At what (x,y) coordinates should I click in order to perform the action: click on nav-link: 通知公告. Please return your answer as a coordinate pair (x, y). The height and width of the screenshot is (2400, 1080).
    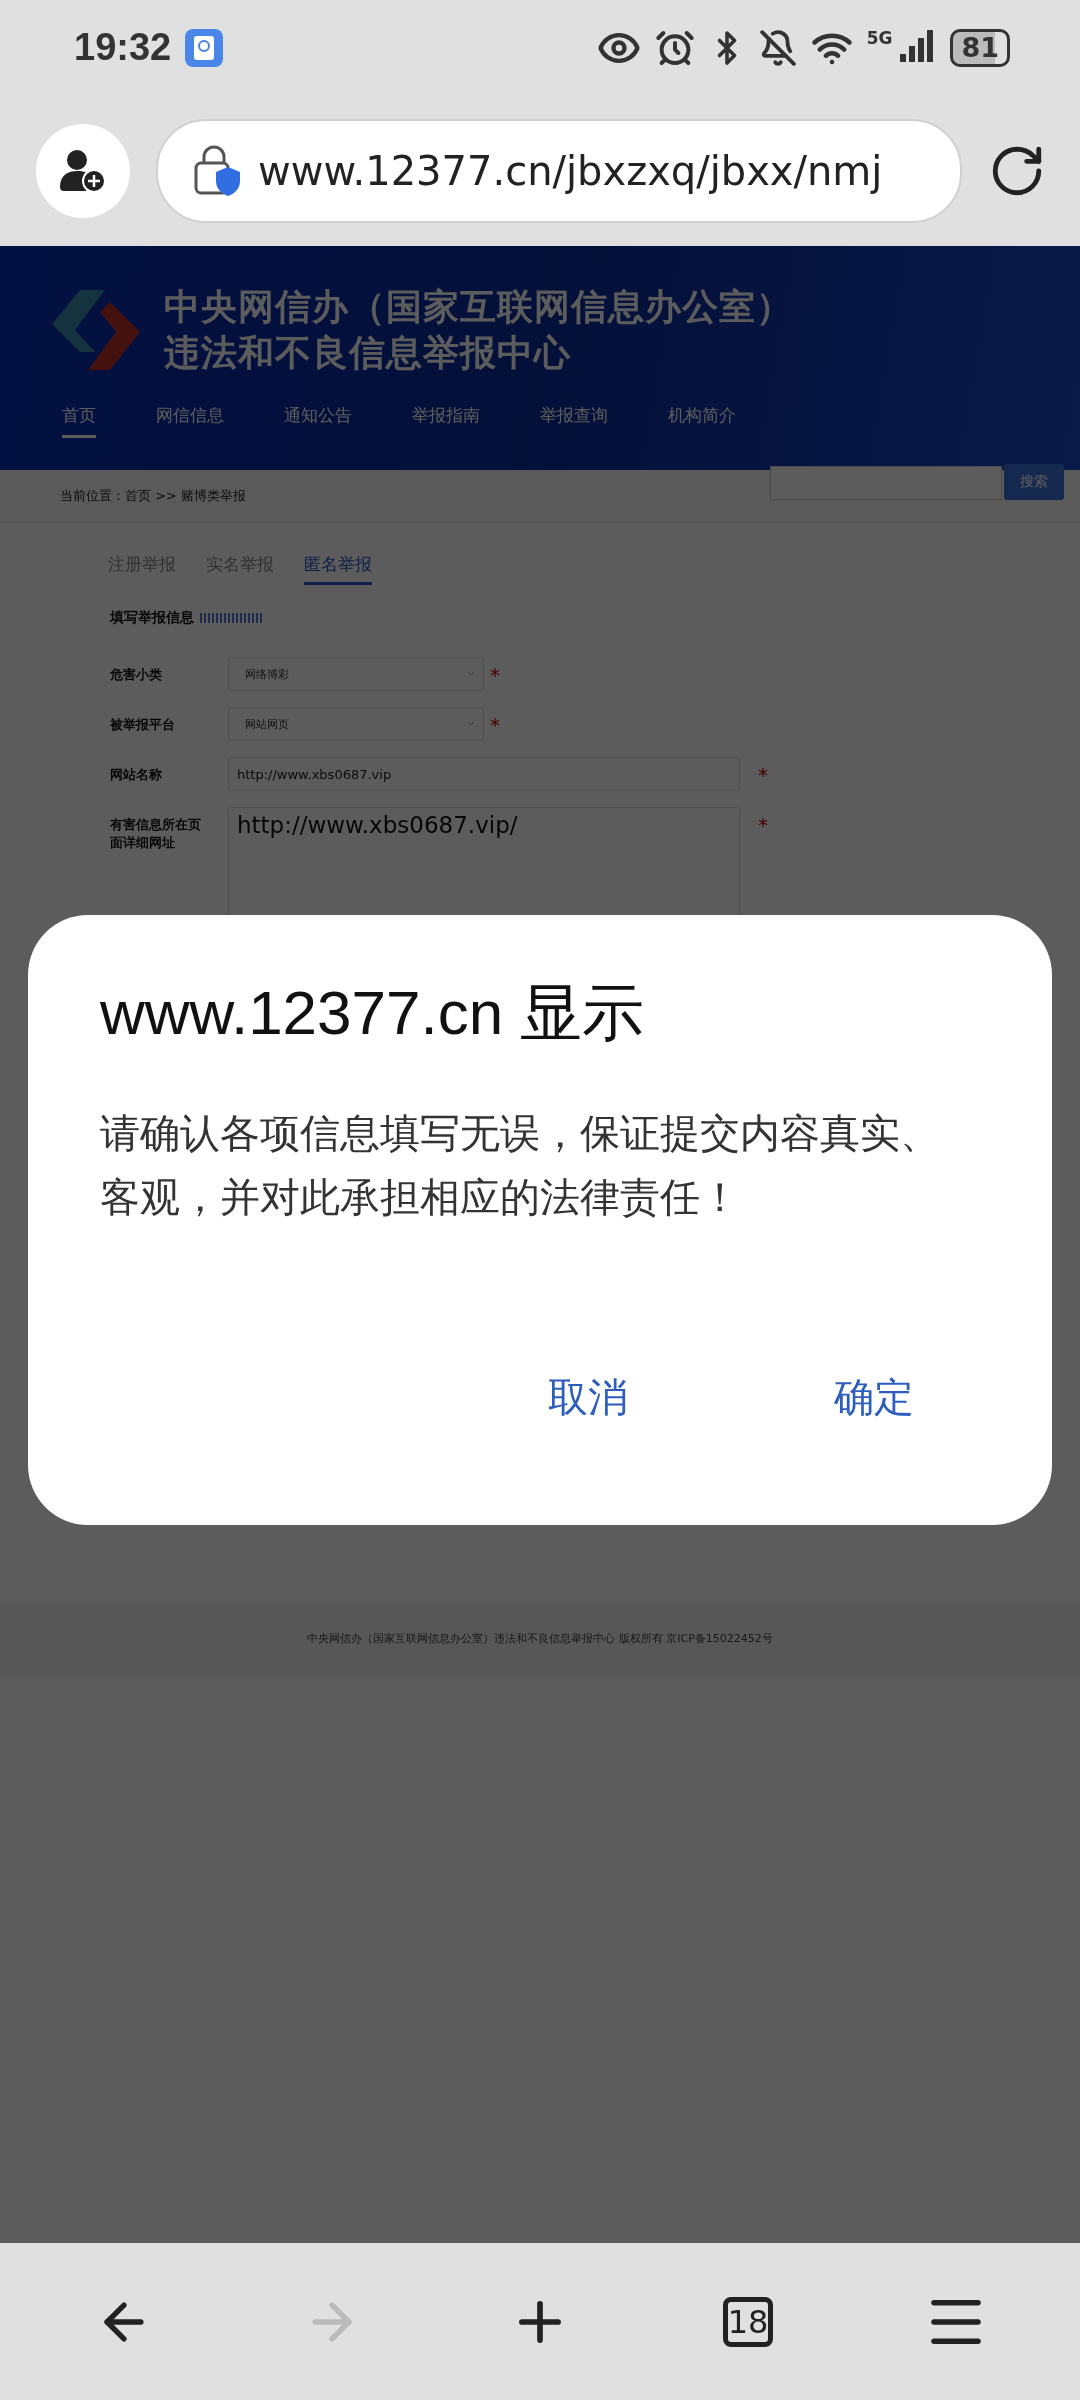
    Looking at the image, I should click on (318, 421).